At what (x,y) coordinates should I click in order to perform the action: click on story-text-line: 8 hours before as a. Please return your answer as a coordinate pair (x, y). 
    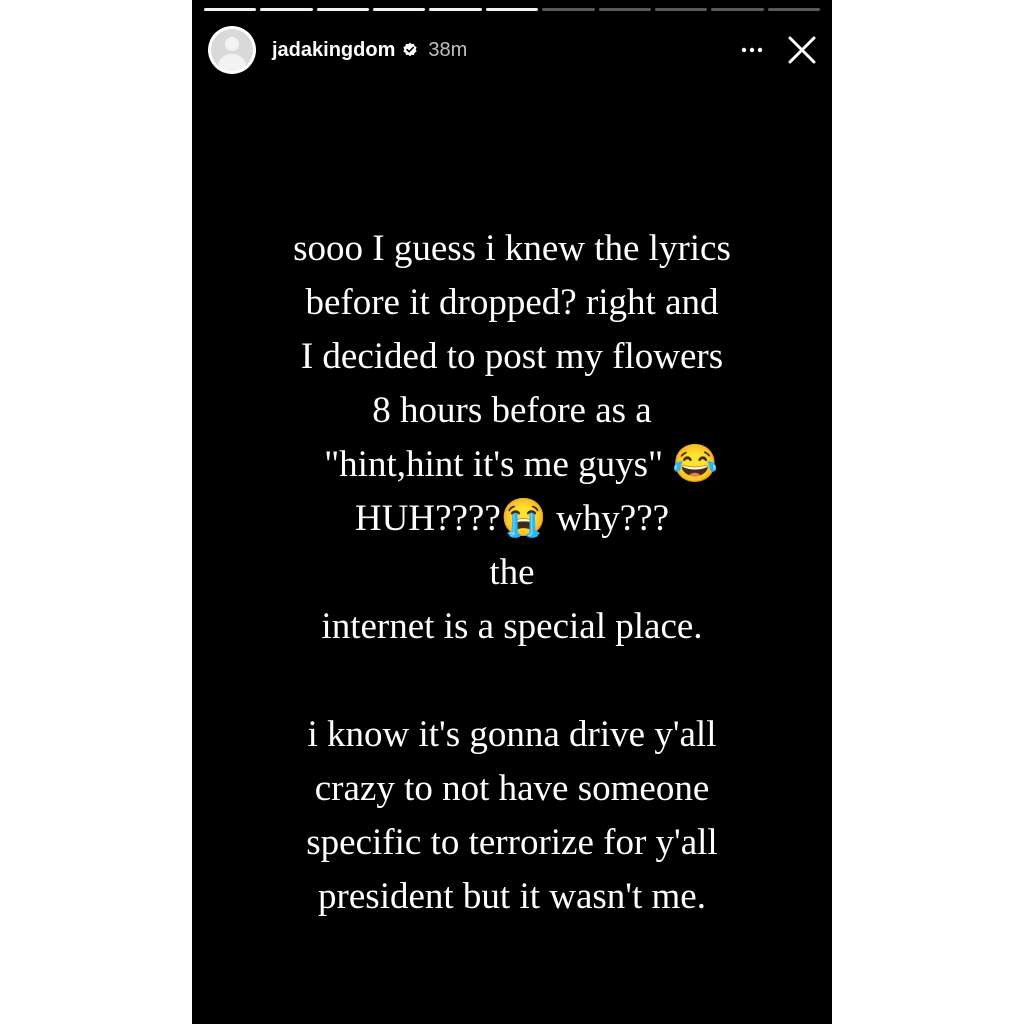
    Looking at the image, I should click on (512, 410).